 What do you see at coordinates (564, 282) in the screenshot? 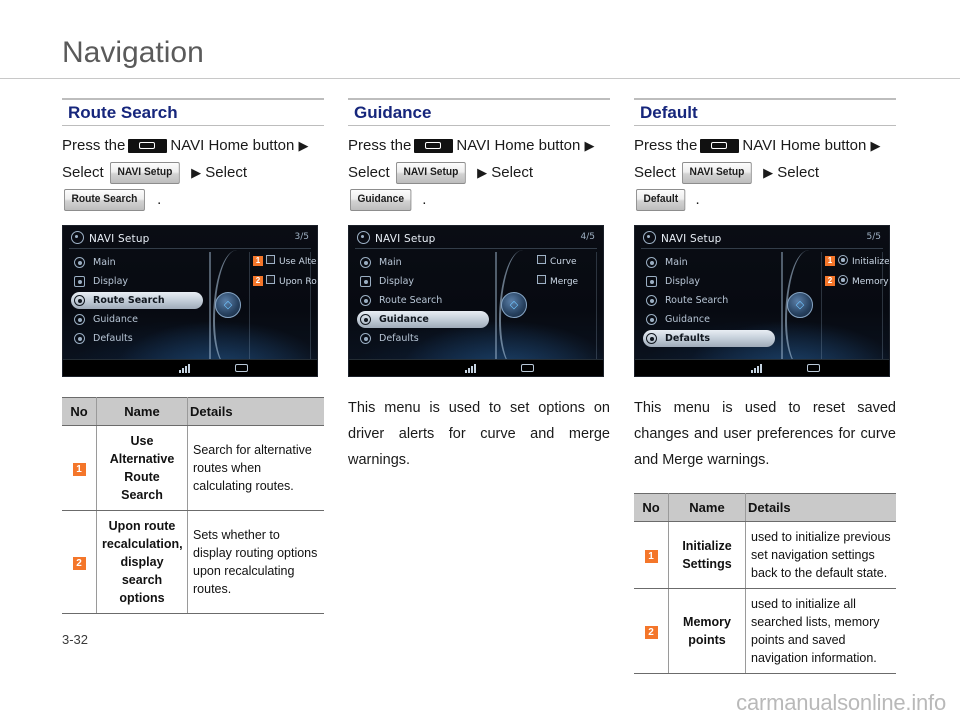
I see `option-label: Merge` at bounding box center [564, 282].